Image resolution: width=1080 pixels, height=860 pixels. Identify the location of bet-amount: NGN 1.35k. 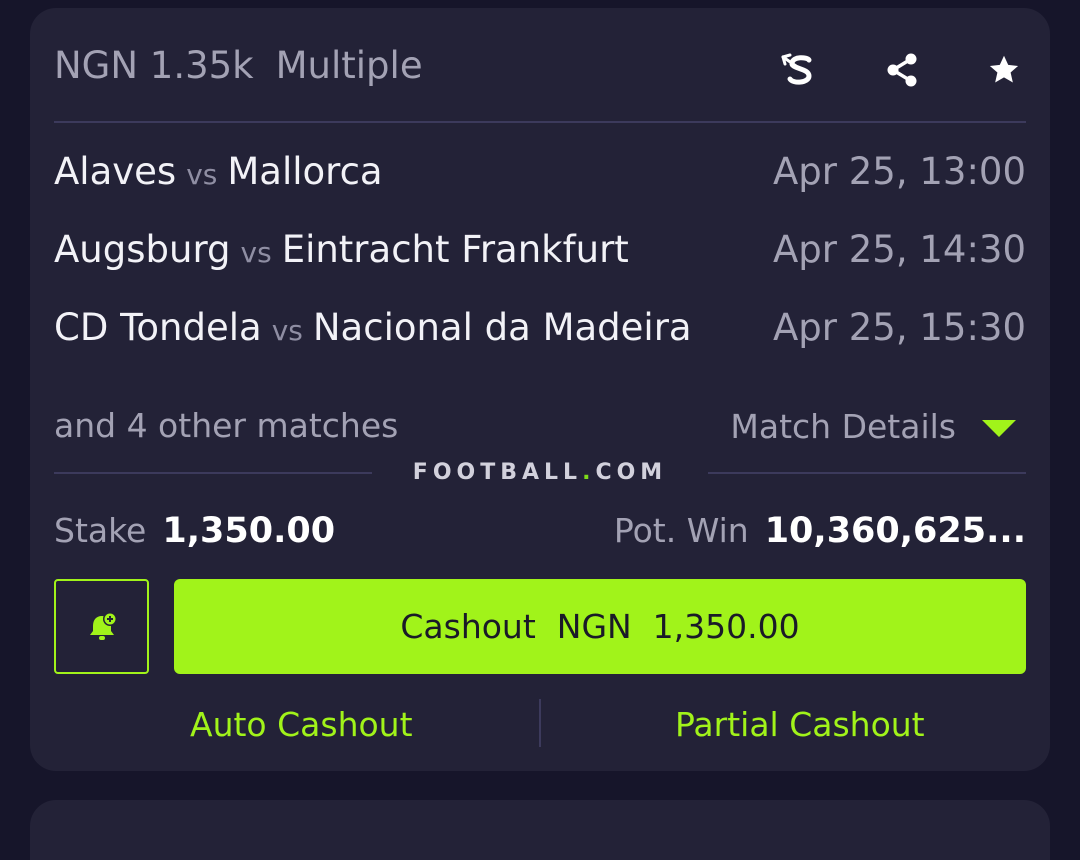
(154, 65).